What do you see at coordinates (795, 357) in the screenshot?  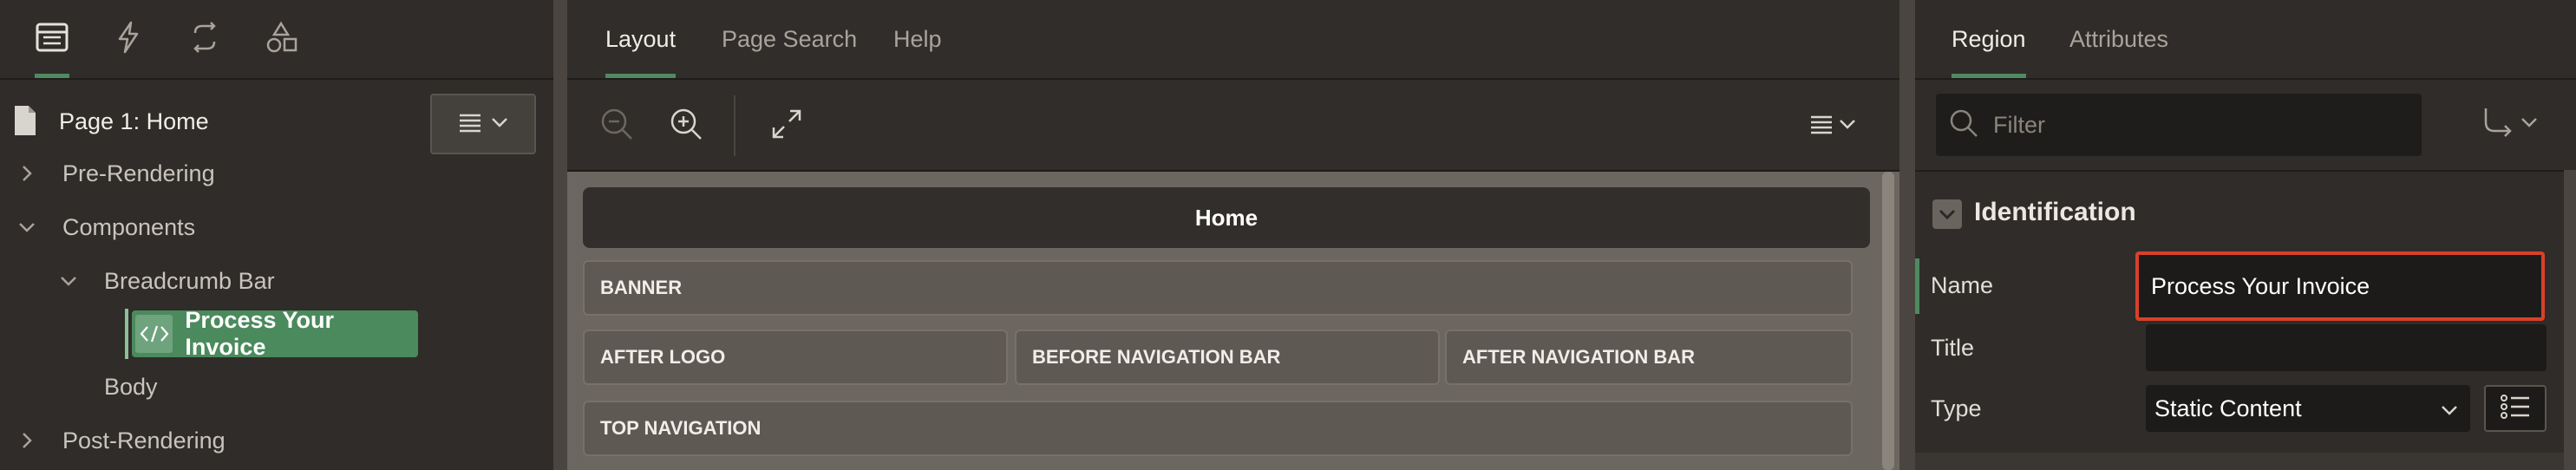 I see `after-logo-slot: AFTER LOGO` at bounding box center [795, 357].